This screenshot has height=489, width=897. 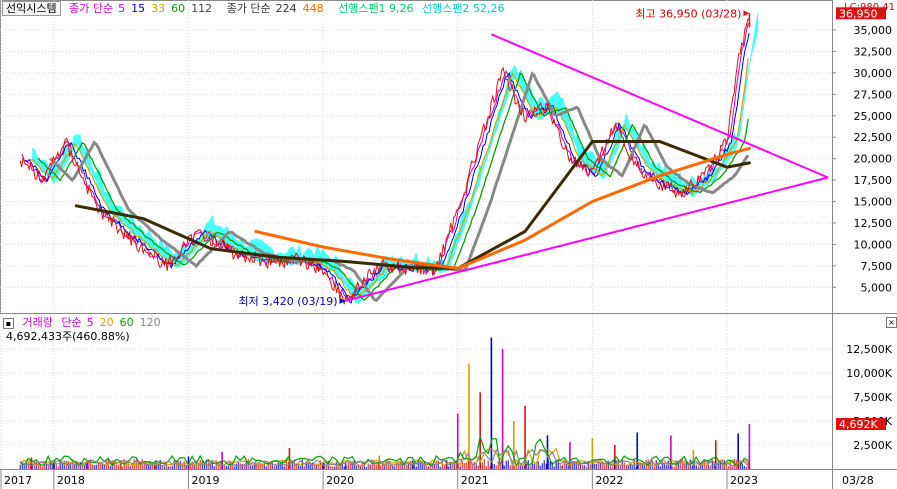 What do you see at coordinates (869, 7) in the screenshot?
I see `corner-label: LC:980.41` at bounding box center [869, 7].